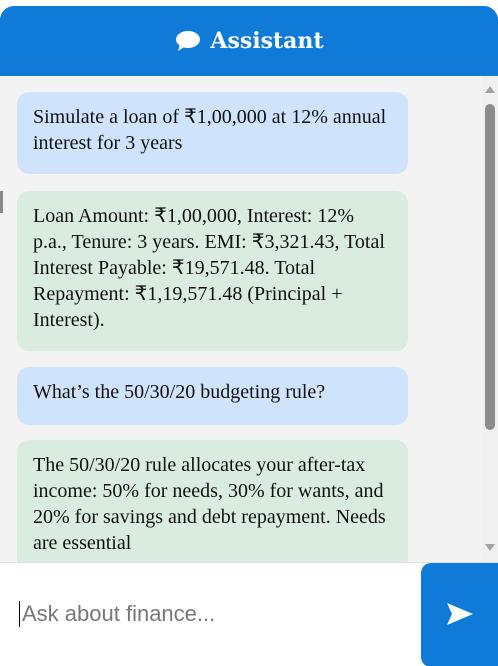 Image resolution: width=498 pixels, height=666 pixels. I want to click on chat-header: Assistant, so click(249, 41).